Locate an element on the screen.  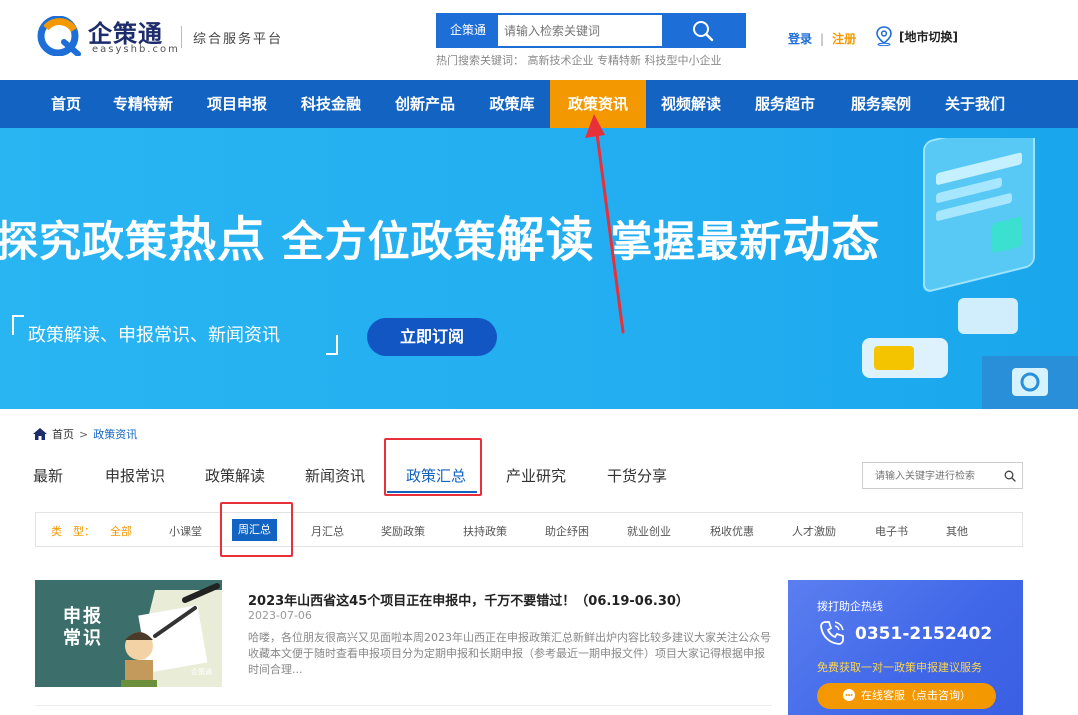
home-icon is located at coordinates (40, 434).